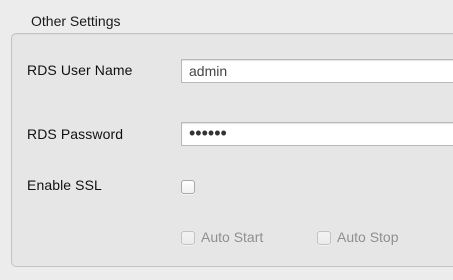  I want to click on rds-password-input: ••••••, so click(317, 134).